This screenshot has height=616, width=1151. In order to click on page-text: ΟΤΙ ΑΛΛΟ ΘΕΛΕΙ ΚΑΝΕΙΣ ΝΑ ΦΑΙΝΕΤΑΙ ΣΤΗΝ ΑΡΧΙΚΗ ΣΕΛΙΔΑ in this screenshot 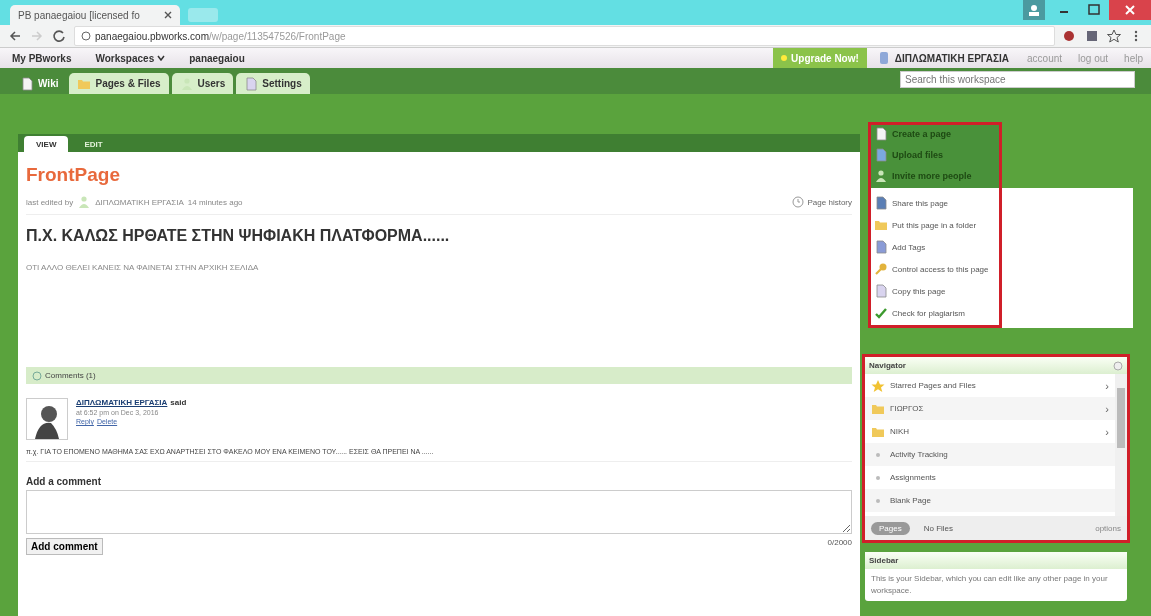, I will do `click(143, 267)`.